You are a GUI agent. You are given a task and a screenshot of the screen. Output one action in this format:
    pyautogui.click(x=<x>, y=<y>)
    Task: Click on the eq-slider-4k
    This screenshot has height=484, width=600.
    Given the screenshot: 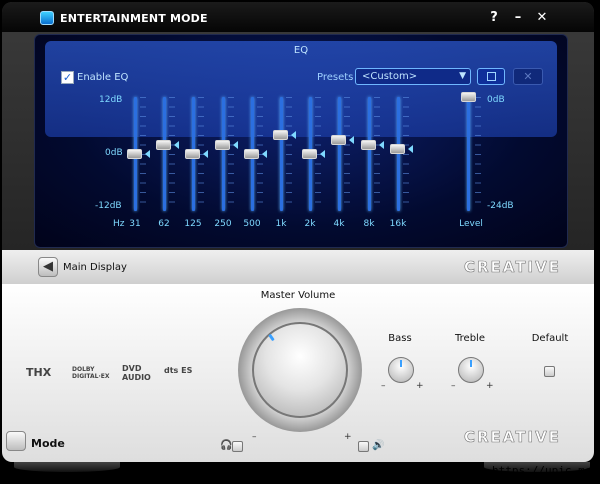 What is the action you would take?
    pyautogui.click(x=338, y=140)
    